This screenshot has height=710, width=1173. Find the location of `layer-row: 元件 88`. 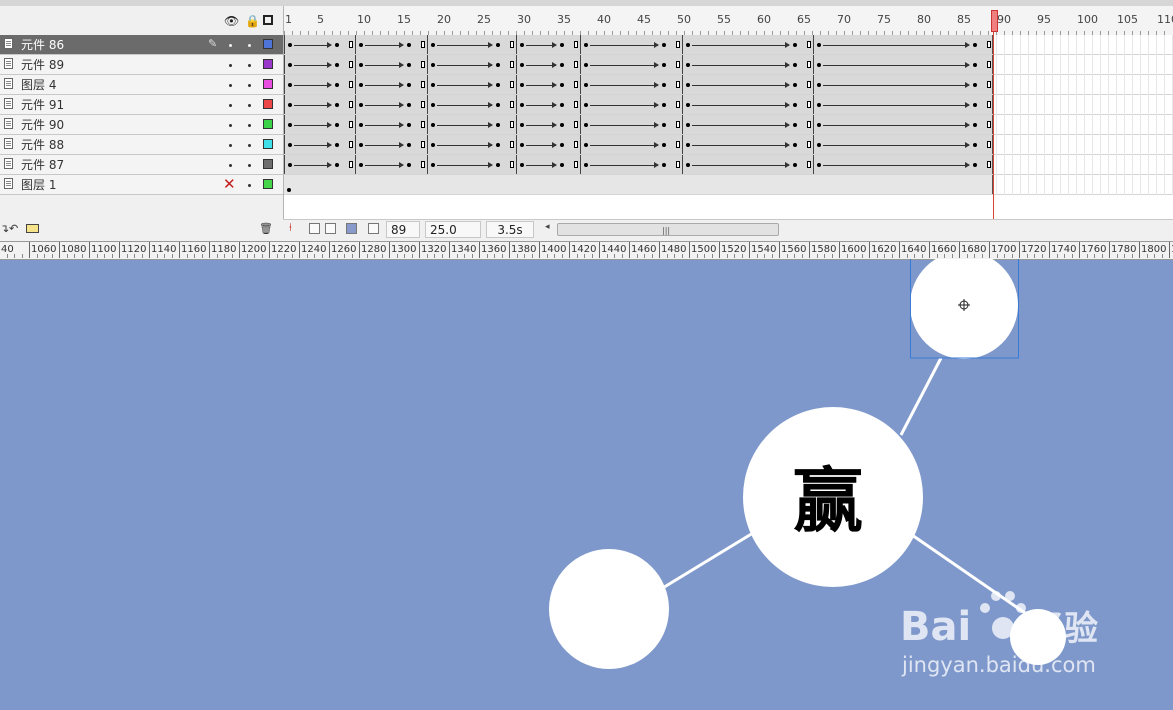

layer-row: 元件 88 is located at coordinates (141, 145).